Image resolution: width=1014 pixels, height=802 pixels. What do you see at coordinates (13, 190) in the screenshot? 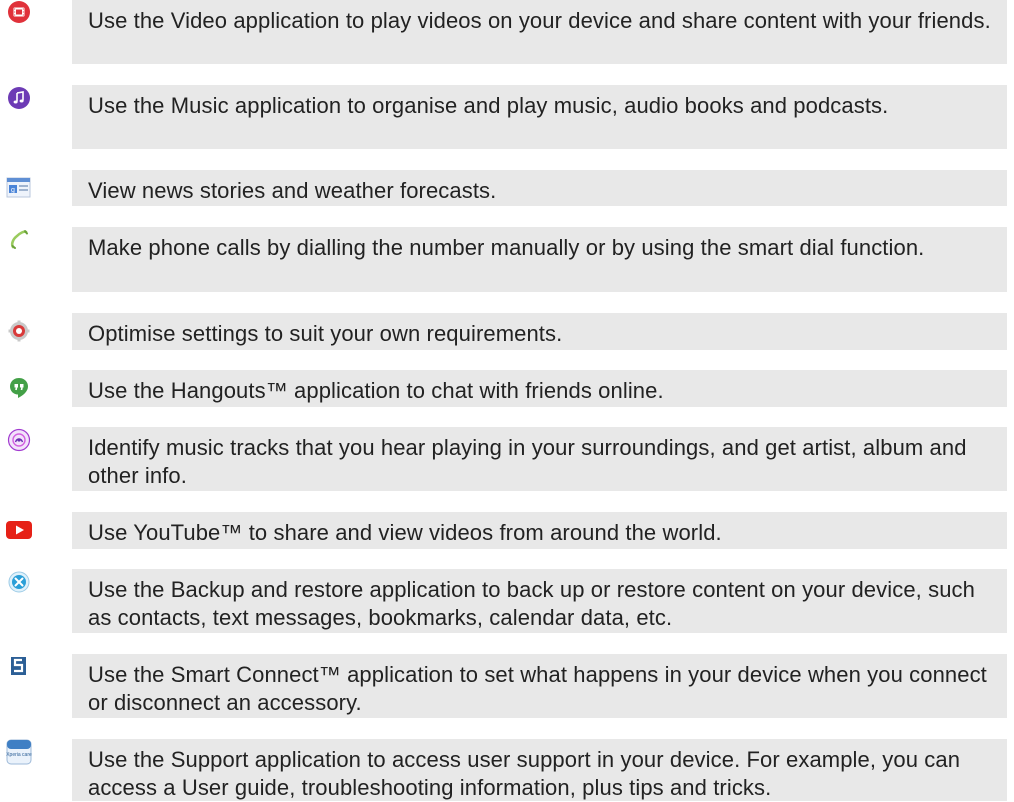
I see `svg-text: g` at bounding box center [13, 190].